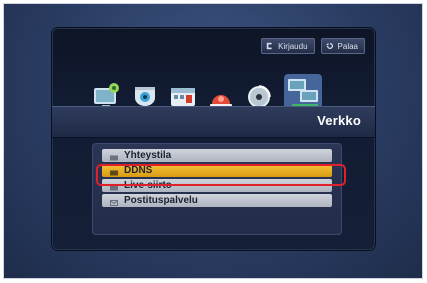 The width and height of the screenshot is (427, 283). What do you see at coordinates (329, 46) in the screenshot?
I see `back-icon` at bounding box center [329, 46].